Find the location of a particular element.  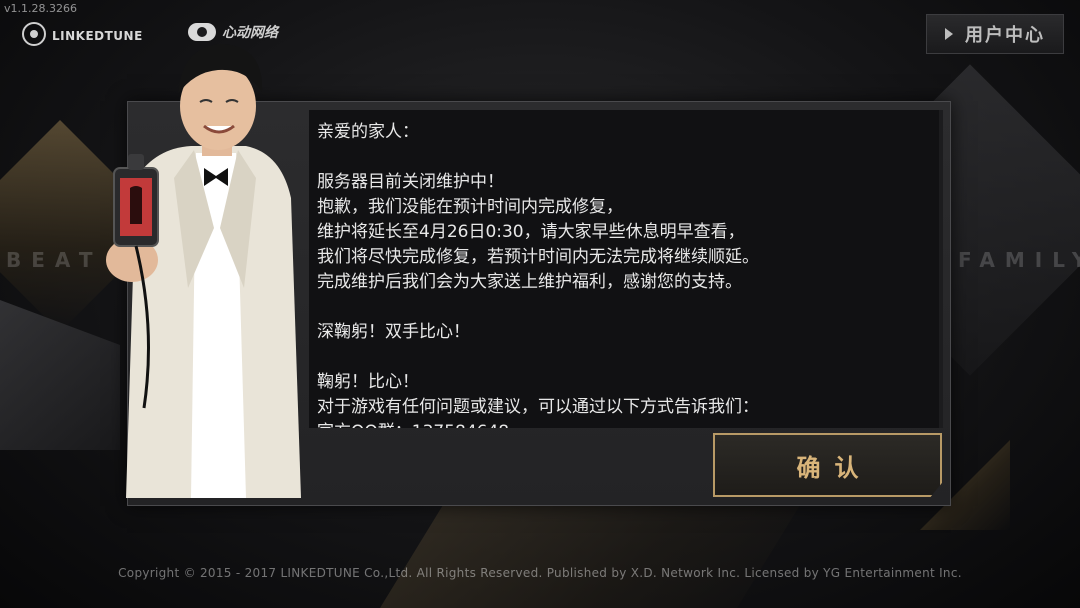

background-gold-shard-bottom is located at coordinates (590, 556).